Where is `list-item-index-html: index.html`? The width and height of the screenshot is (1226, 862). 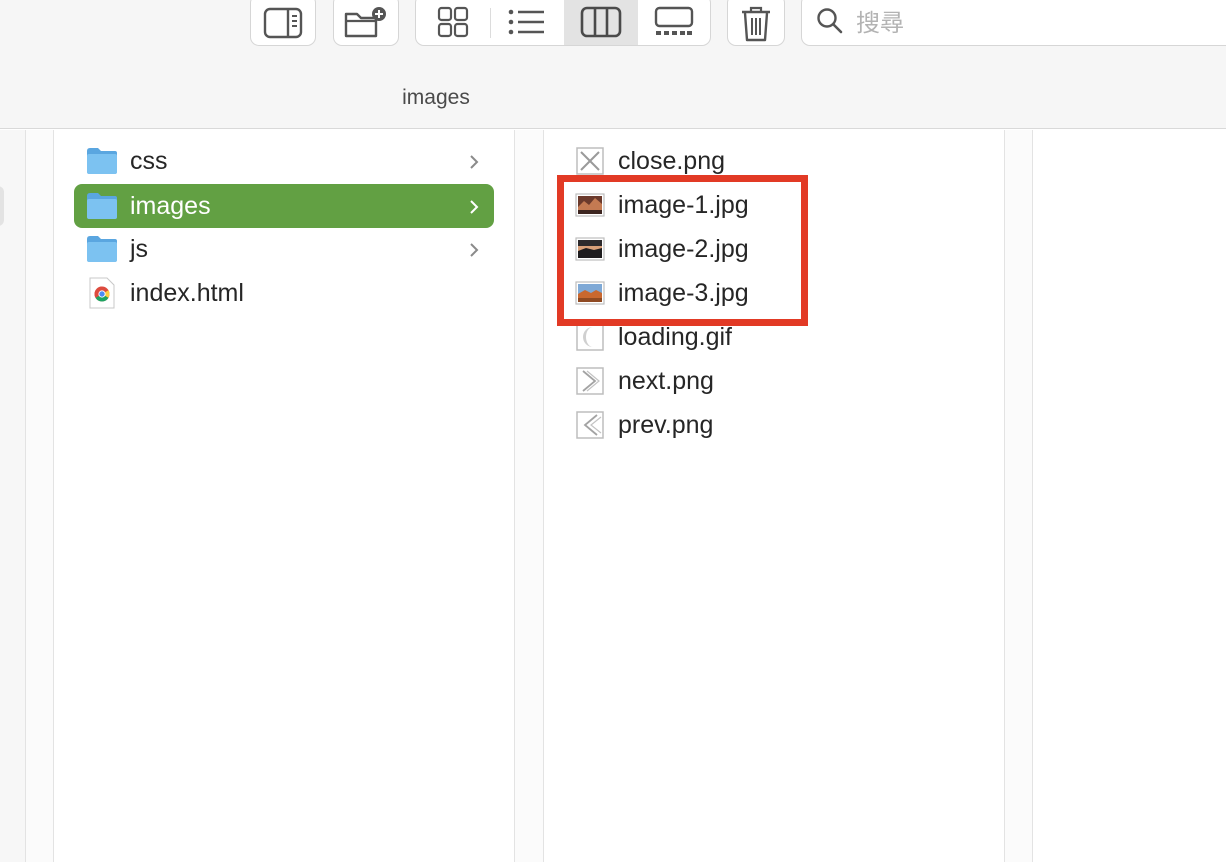 list-item-index-html: index.html is located at coordinates (284, 293).